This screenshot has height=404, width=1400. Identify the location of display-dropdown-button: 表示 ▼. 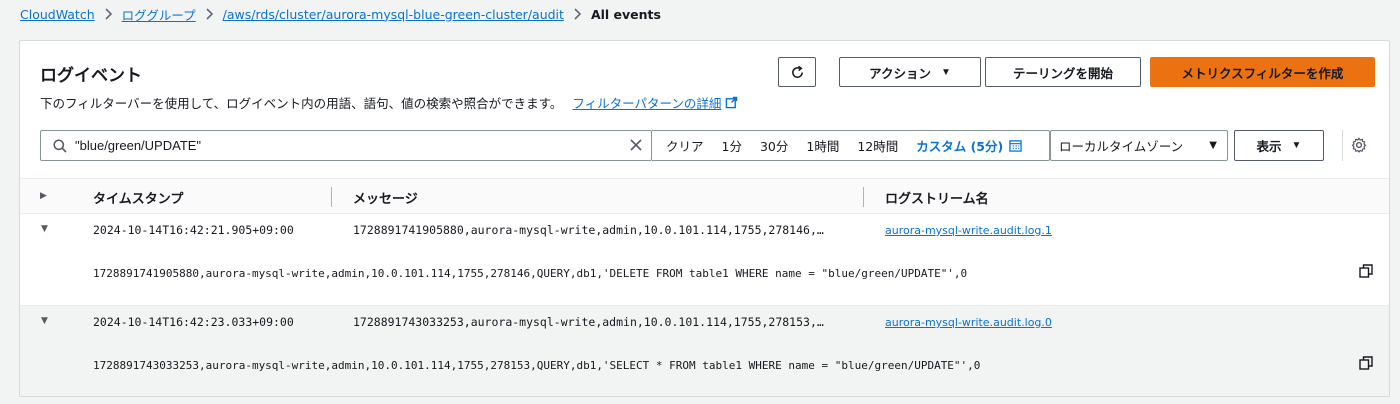
(1279, 145).